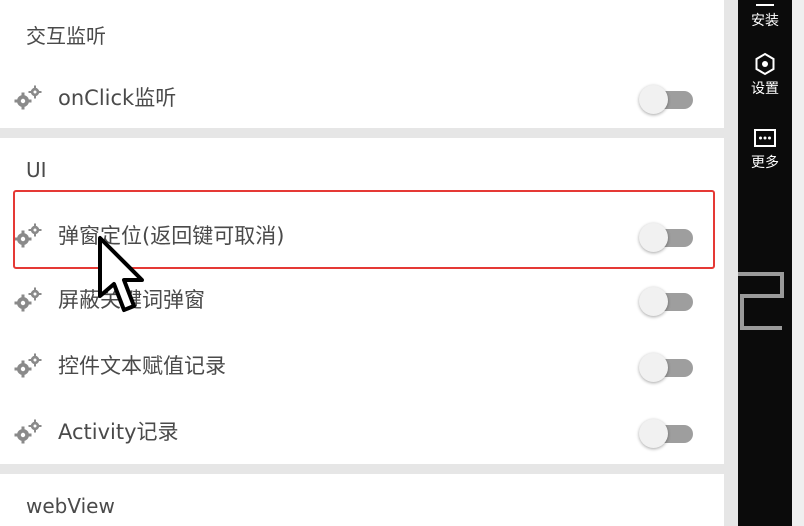 This screenshot has width=804, height=526. I want to click on activity-log-toggle, so click(667, 433).